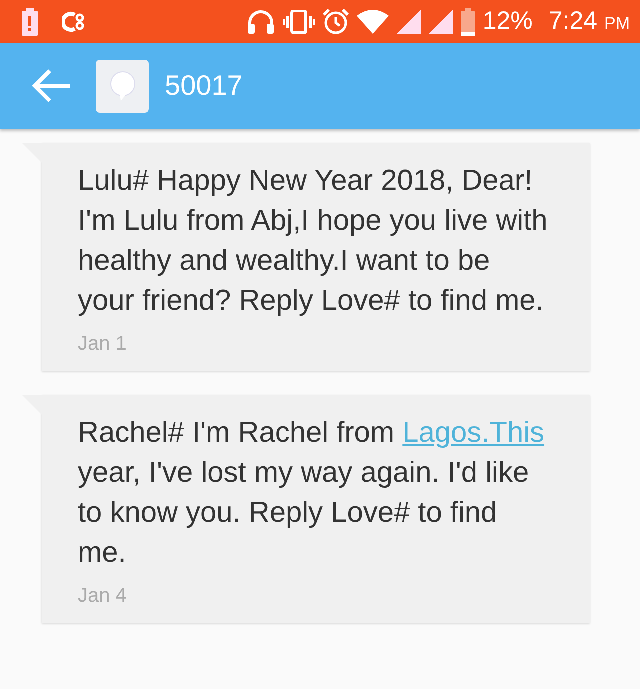 The image size is (640, 689). What do you see at coordinates (30, 22) in the screenshot?
I see `battery-alert-icon` at bounding box center [30, 22].